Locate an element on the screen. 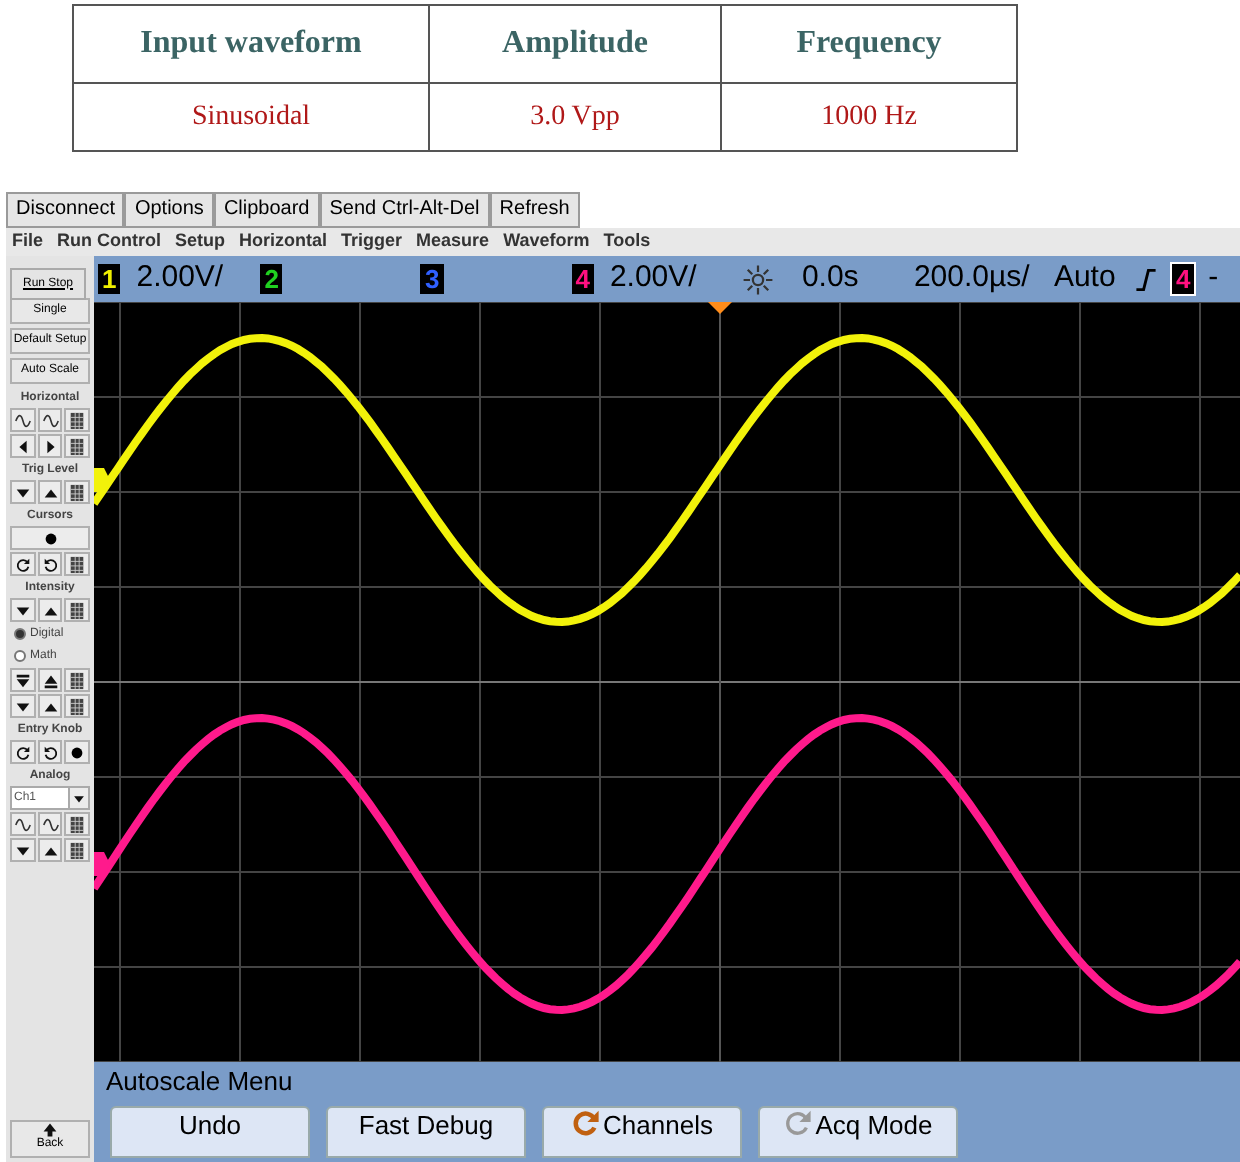 Image resolution: width=1240 pixels, height=1162 pixels. right-arrow-icon is located at coordinates (50, 446).